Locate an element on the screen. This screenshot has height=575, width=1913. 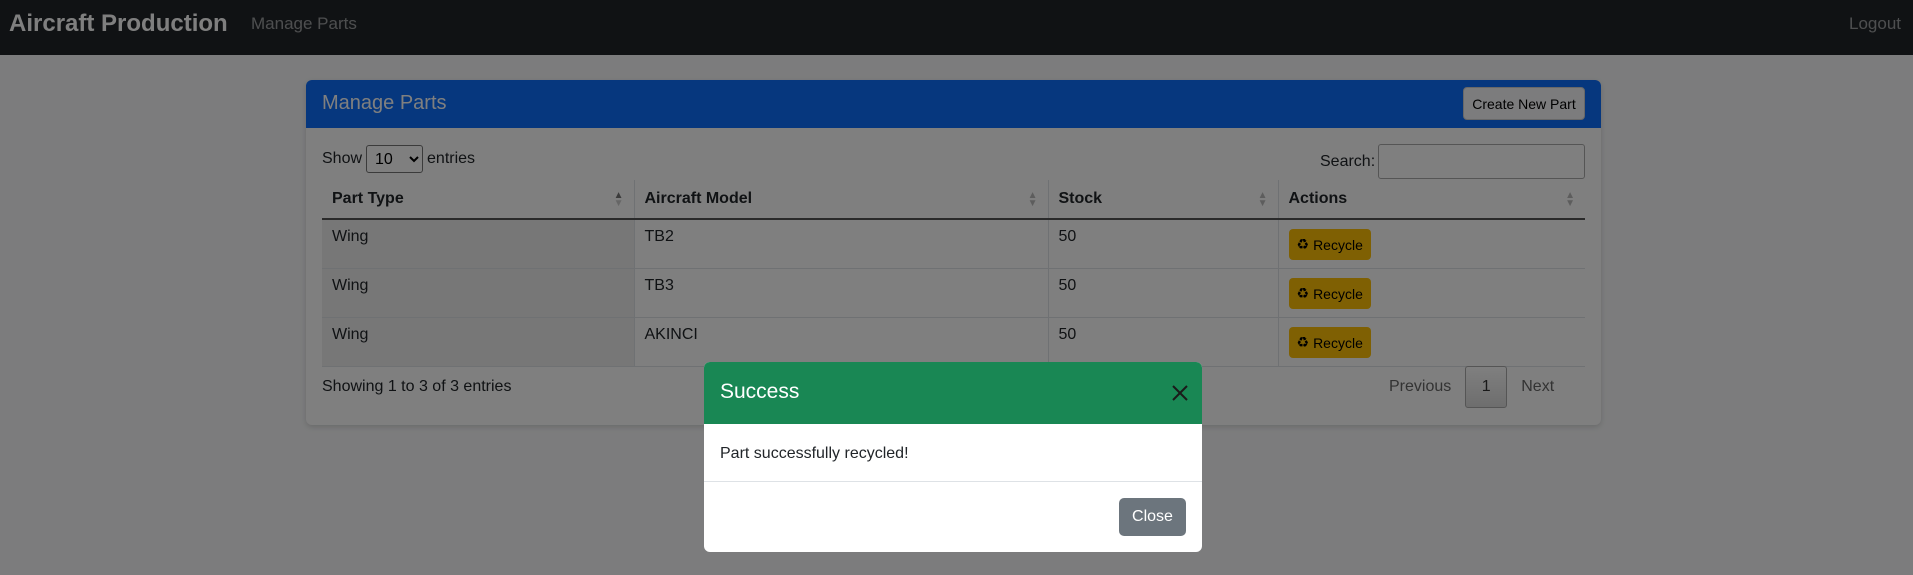
close-button: Close is located at coordinates (1152, 517).